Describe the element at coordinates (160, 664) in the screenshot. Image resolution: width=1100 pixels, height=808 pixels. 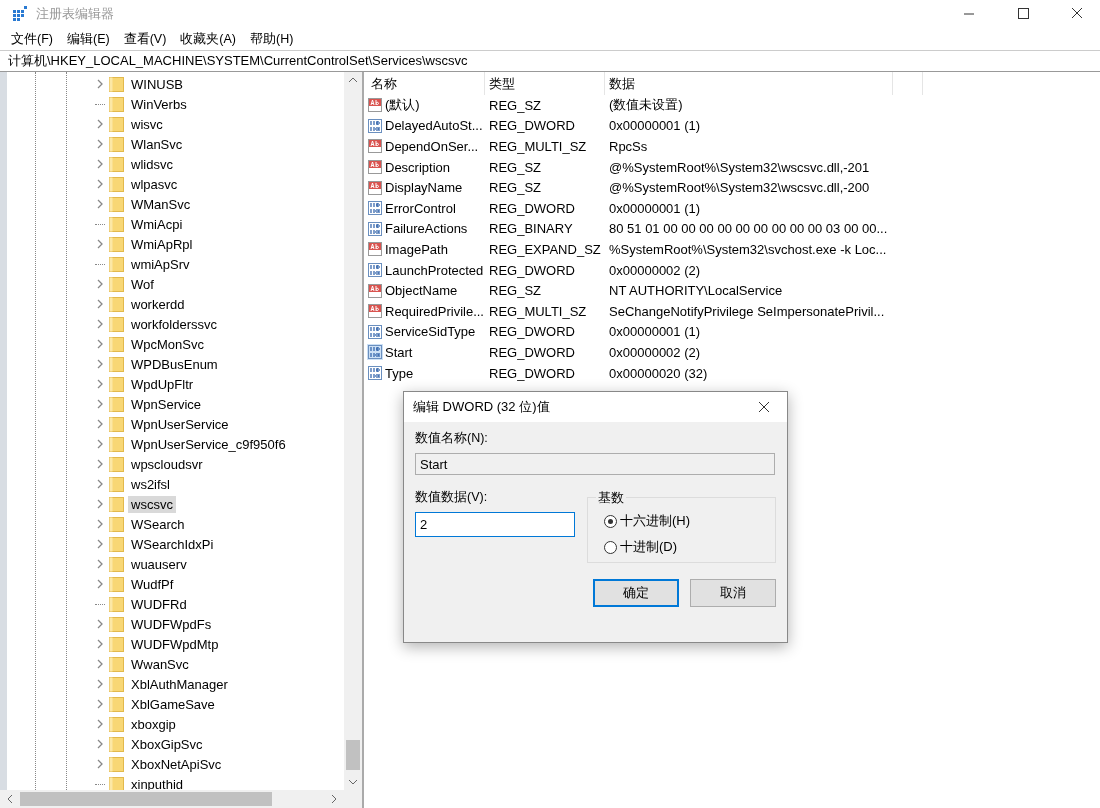
I see `tree-item: WwanSvc` at that location.